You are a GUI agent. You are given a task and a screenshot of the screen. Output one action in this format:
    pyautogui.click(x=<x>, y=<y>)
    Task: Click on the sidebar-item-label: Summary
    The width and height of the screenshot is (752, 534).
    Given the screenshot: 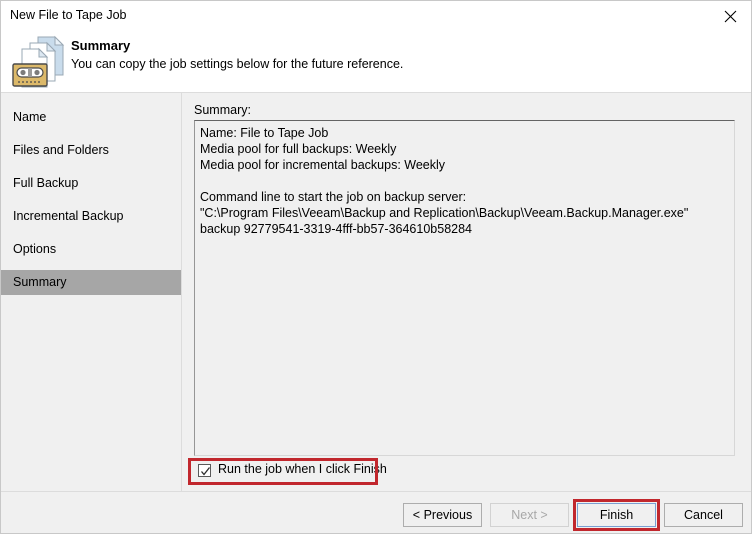 What is the action you would take?
    pyautogui.click(x=40, y=282)
    